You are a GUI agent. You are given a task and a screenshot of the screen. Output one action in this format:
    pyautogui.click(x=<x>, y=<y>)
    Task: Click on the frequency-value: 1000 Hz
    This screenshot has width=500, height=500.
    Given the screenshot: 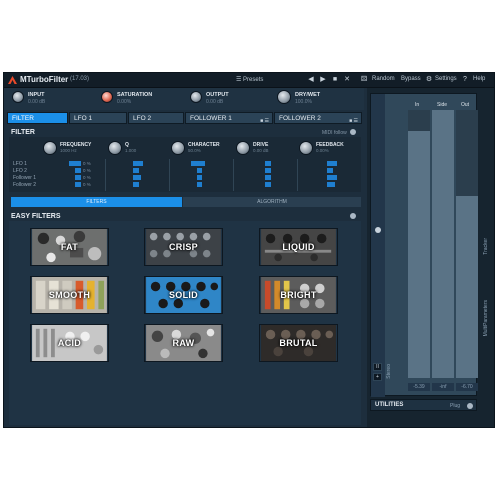 What is the action you would take?
    pyautogui.click(x=68, y=150)
    